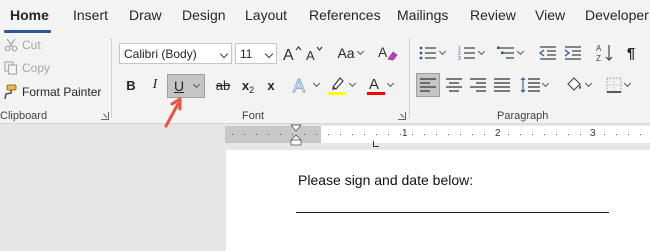  What do you see at coordinates (510, 53) in the screenshot?
I see `multilevel-list-button` at bounding box center [510, 53].